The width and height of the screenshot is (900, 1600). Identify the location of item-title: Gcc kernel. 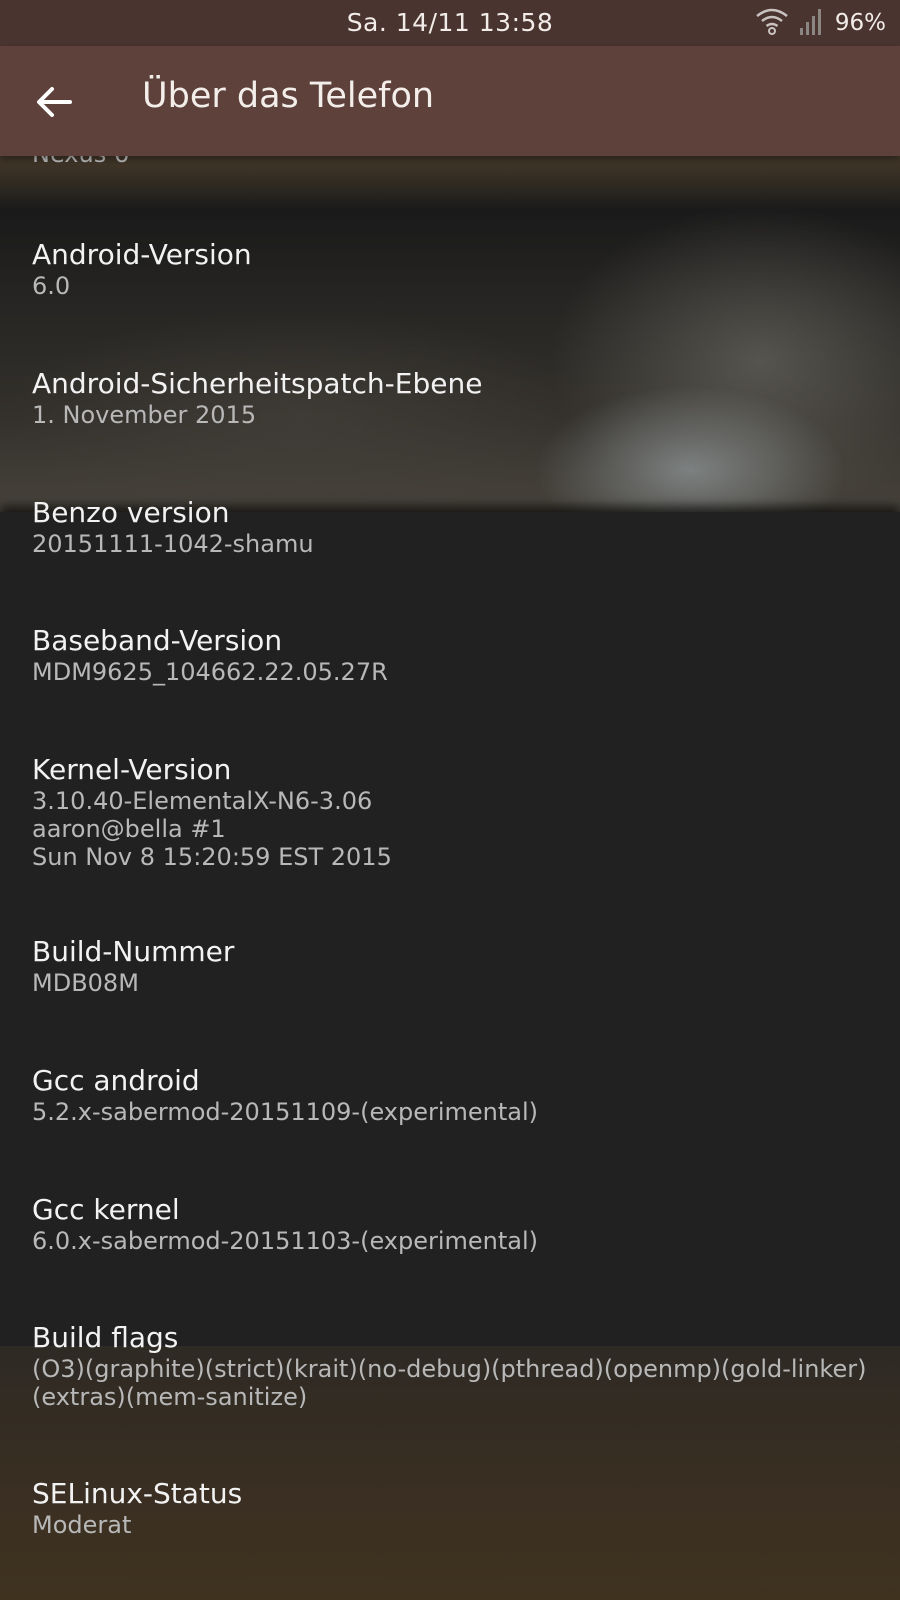
(106, 1209).